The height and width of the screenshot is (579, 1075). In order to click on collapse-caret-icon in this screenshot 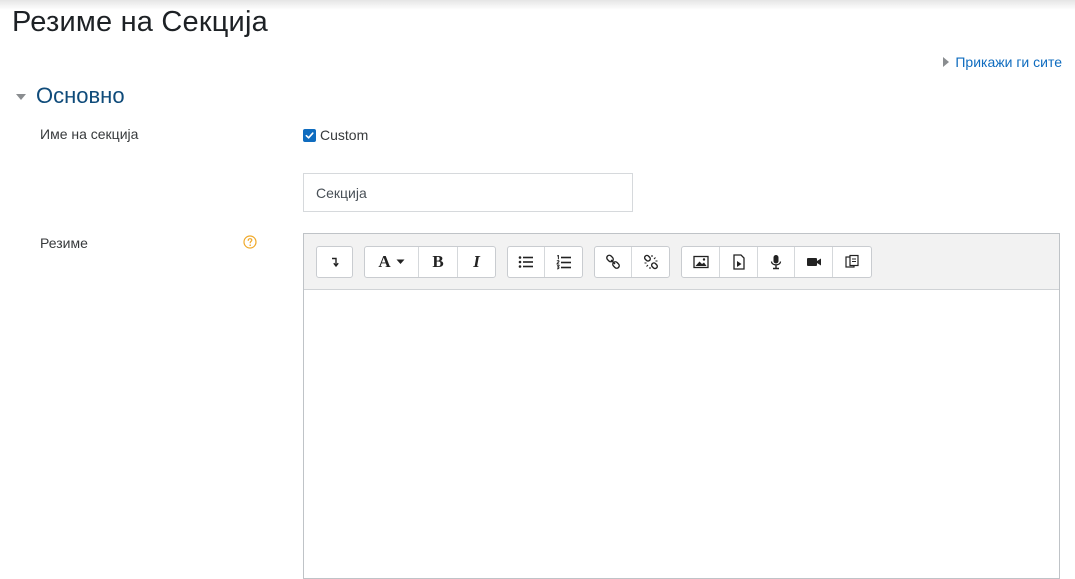, I will do `click(21, 97)`.